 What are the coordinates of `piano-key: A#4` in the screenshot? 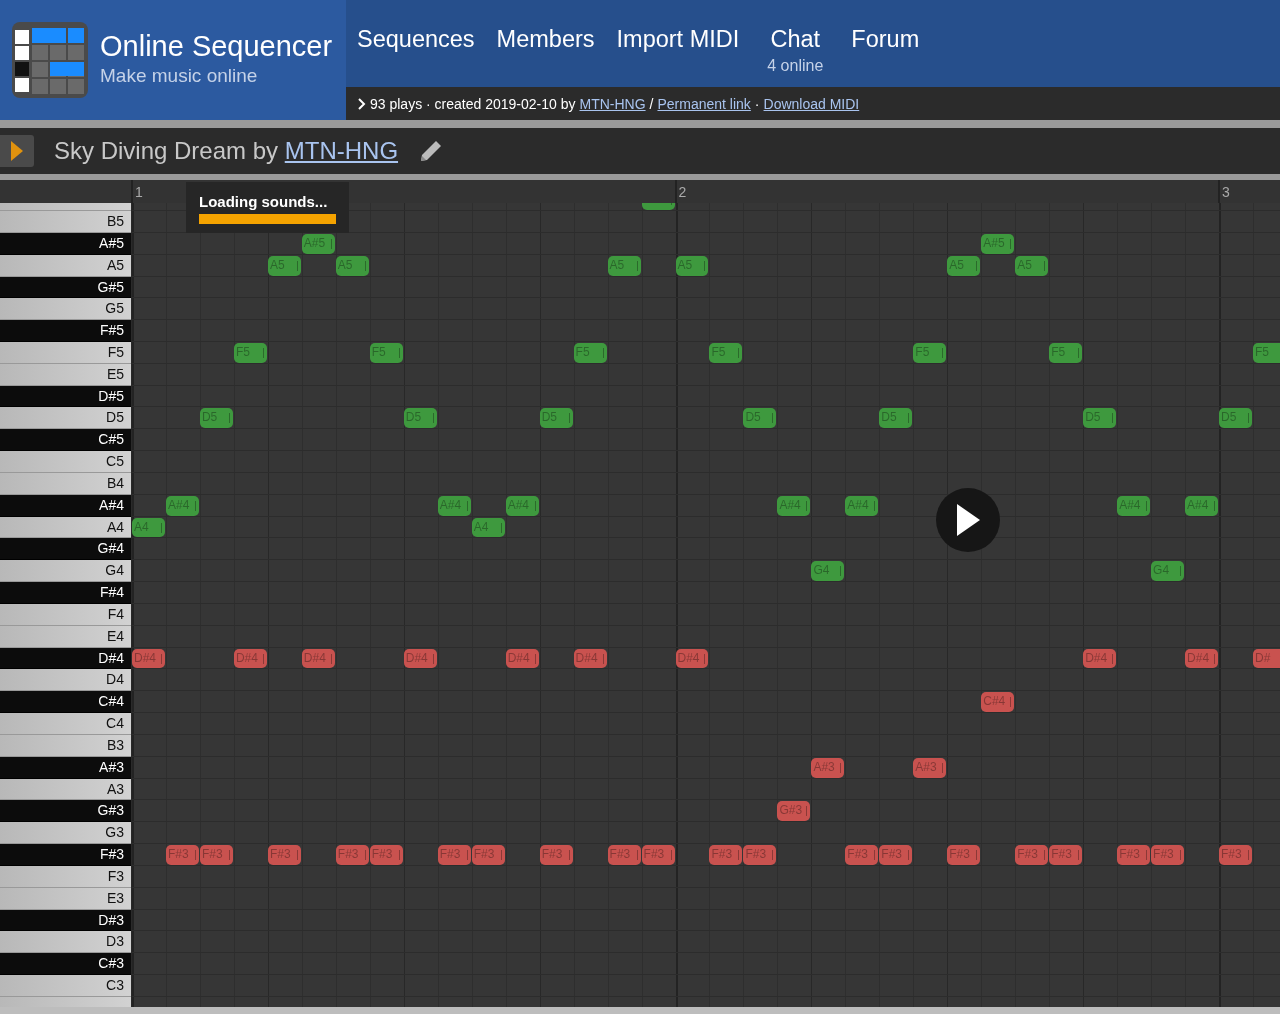 It's located at (65, 505).